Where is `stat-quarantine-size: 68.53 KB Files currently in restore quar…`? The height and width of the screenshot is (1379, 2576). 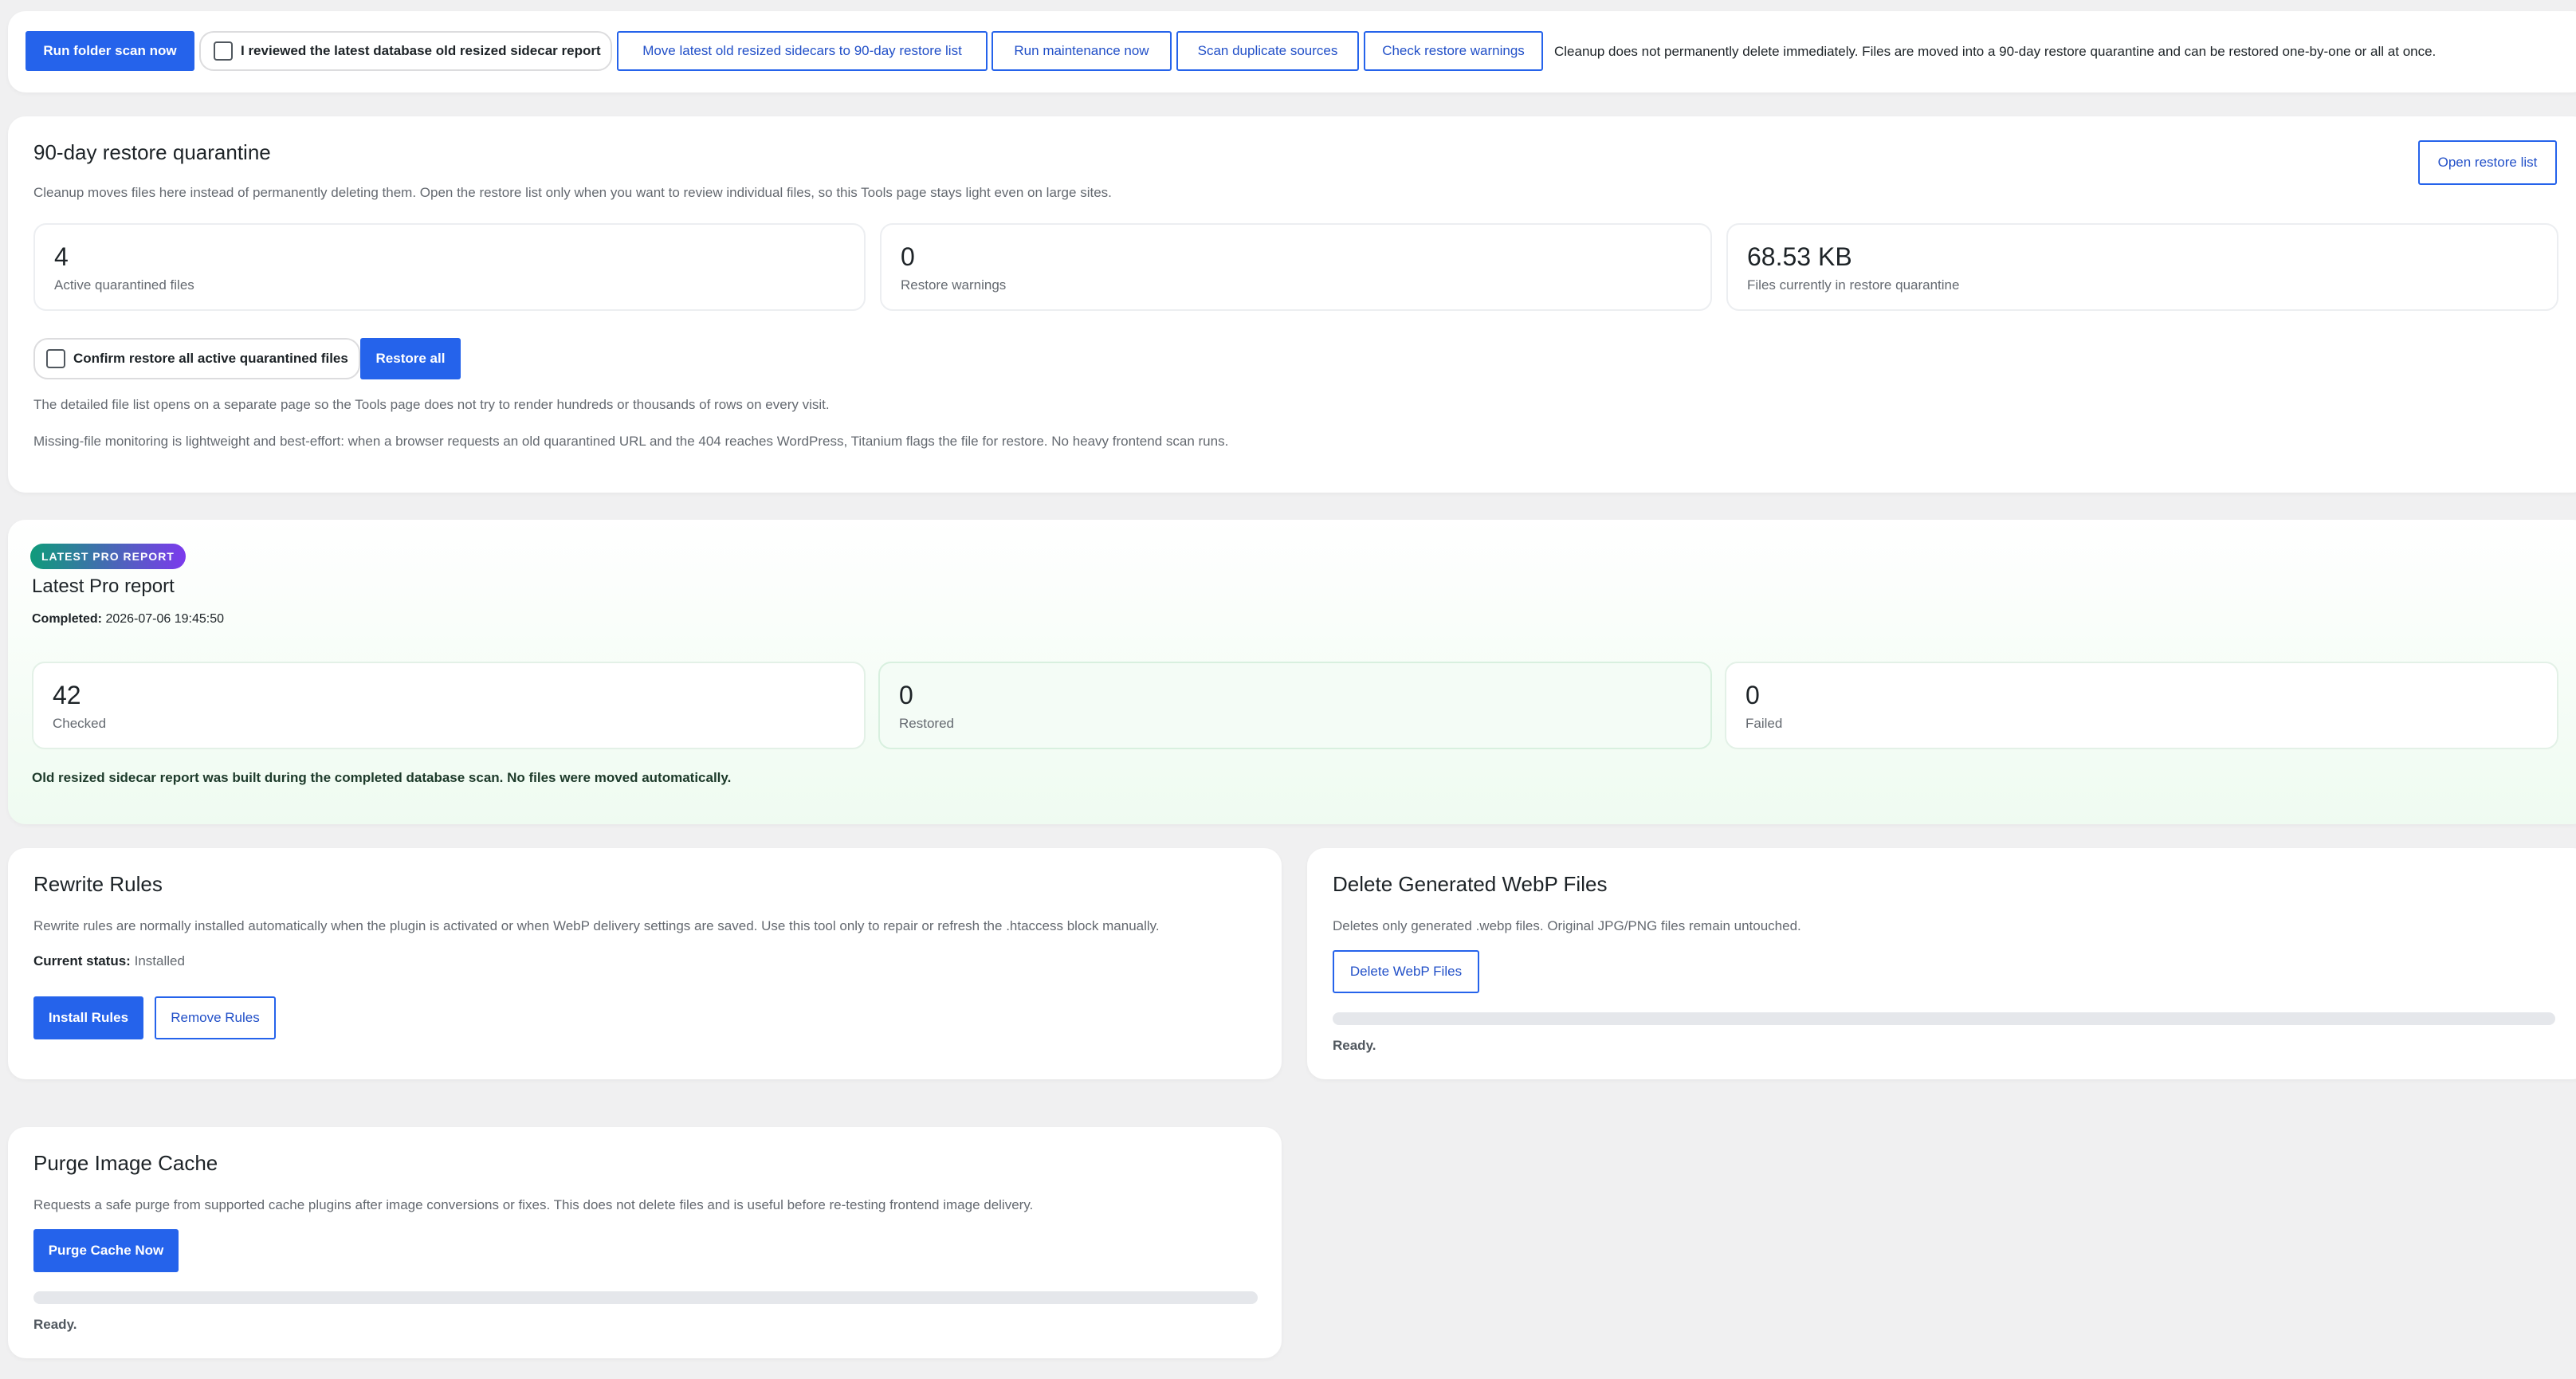 stat-quarantine-size: 68.53 KB Files currently in restore quar… is located at coordinates (2142, 267).